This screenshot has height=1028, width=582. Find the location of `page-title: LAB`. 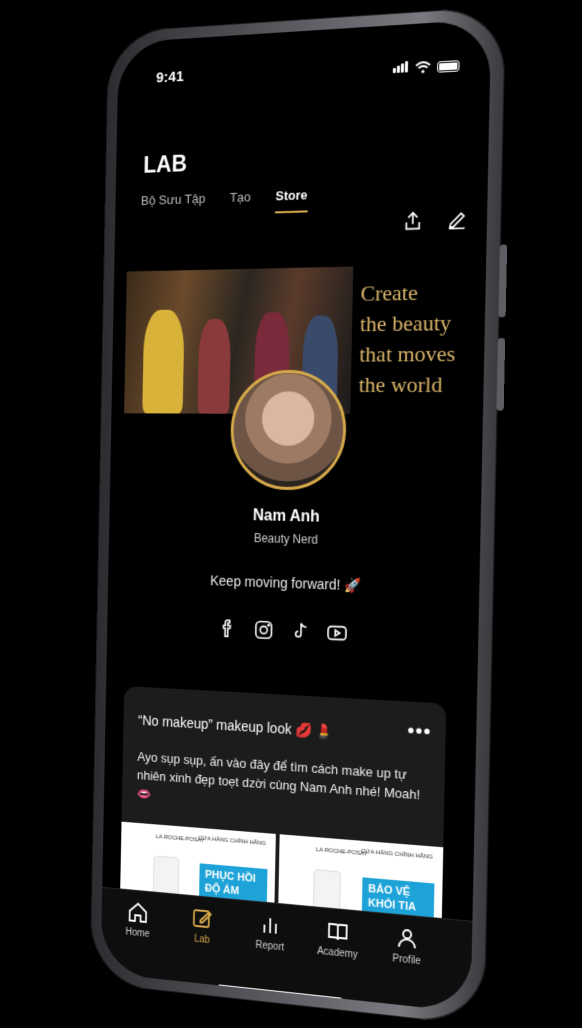

page-title: LAB is located at coordinates (165, 164).